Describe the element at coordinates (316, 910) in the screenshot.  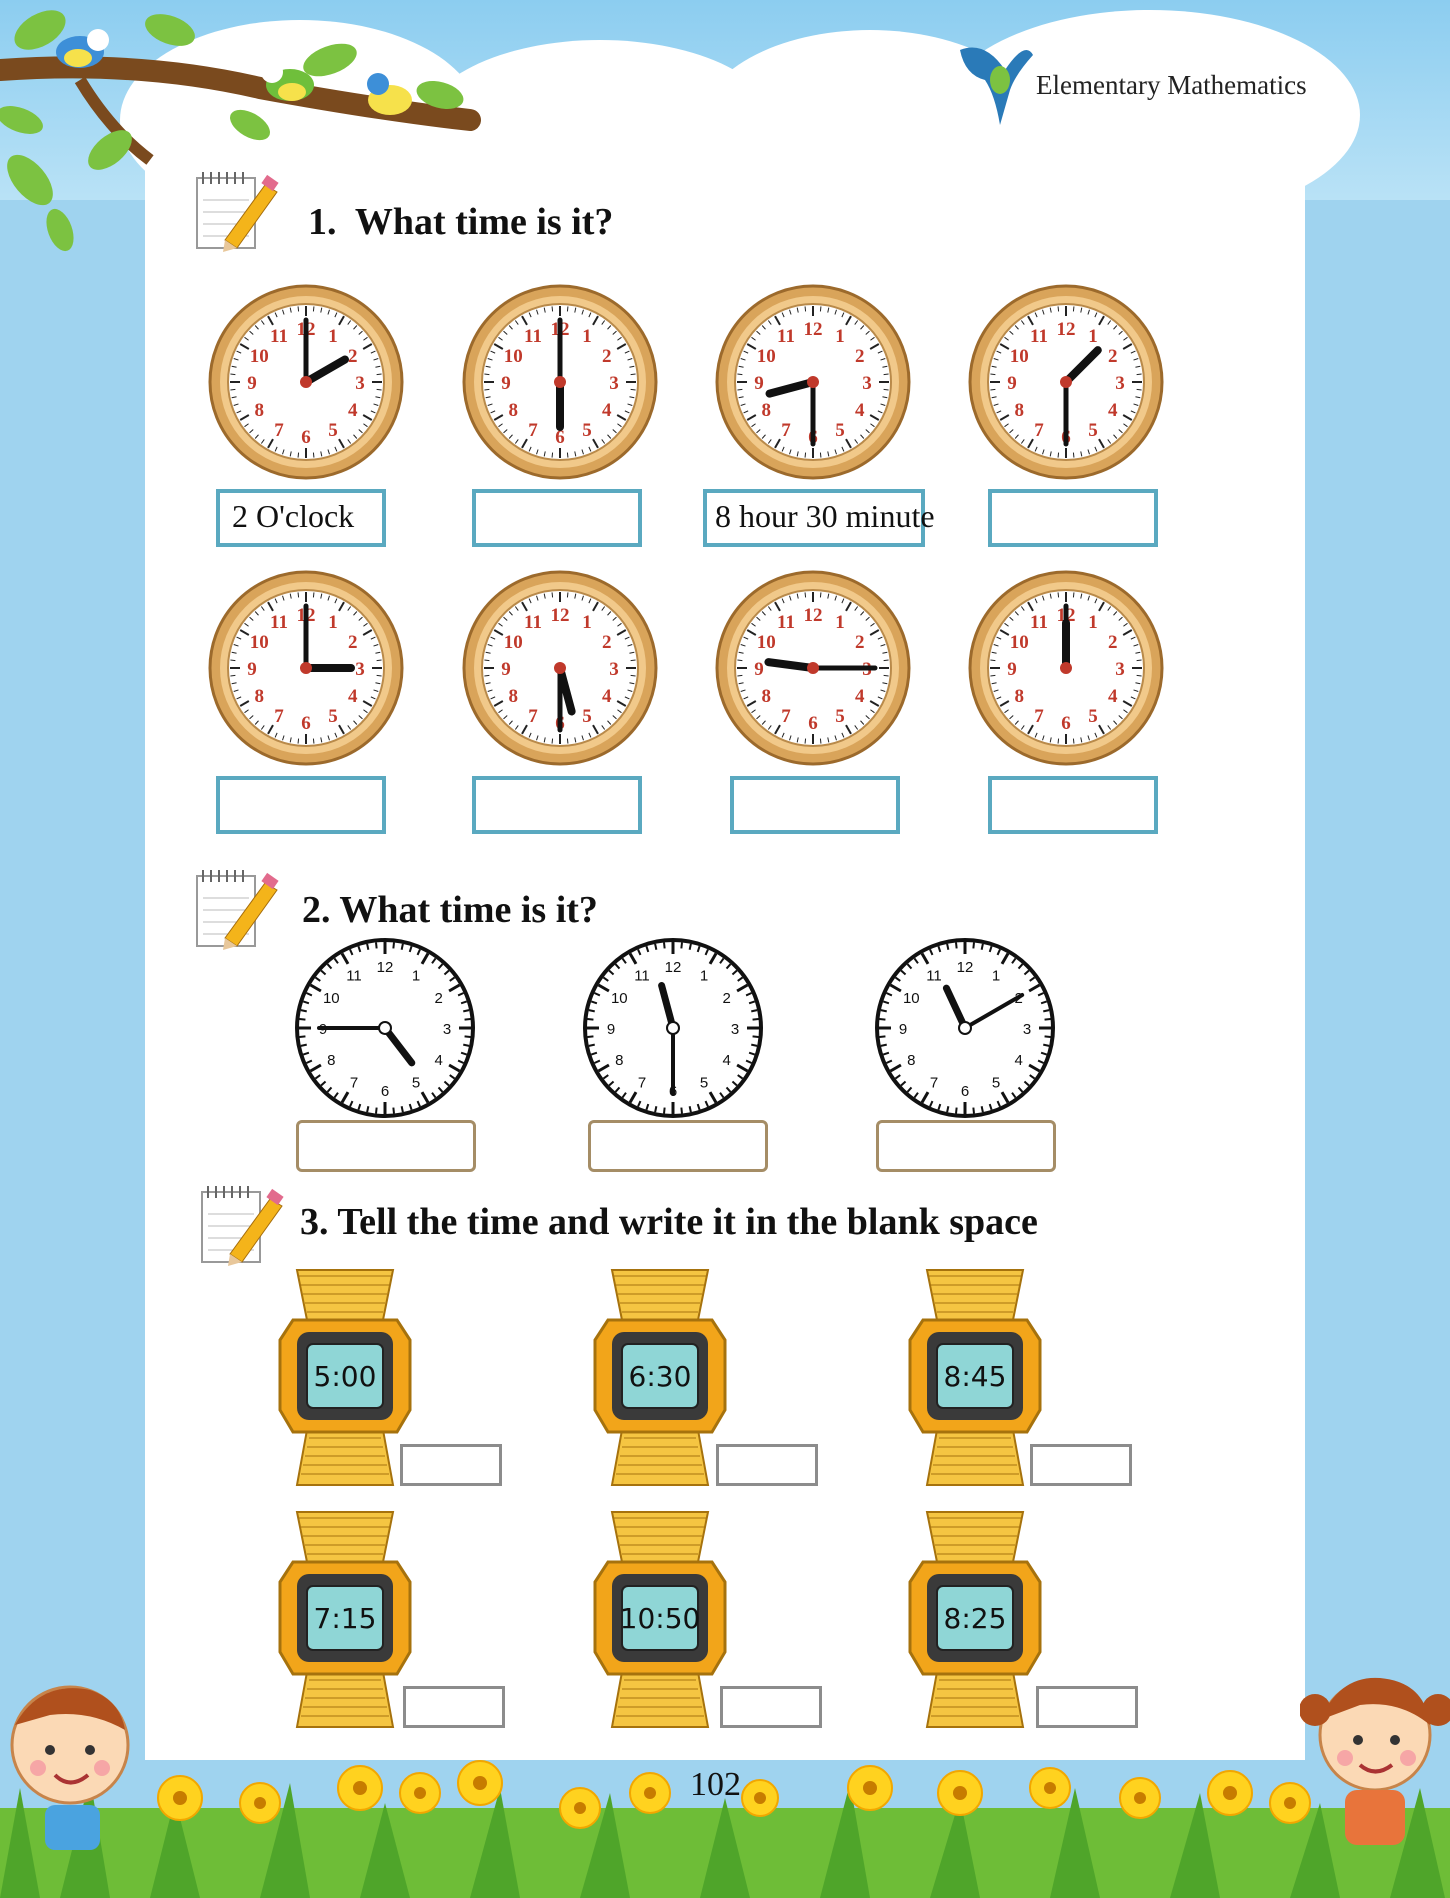
I see `question-2-number: 2.` at that location.